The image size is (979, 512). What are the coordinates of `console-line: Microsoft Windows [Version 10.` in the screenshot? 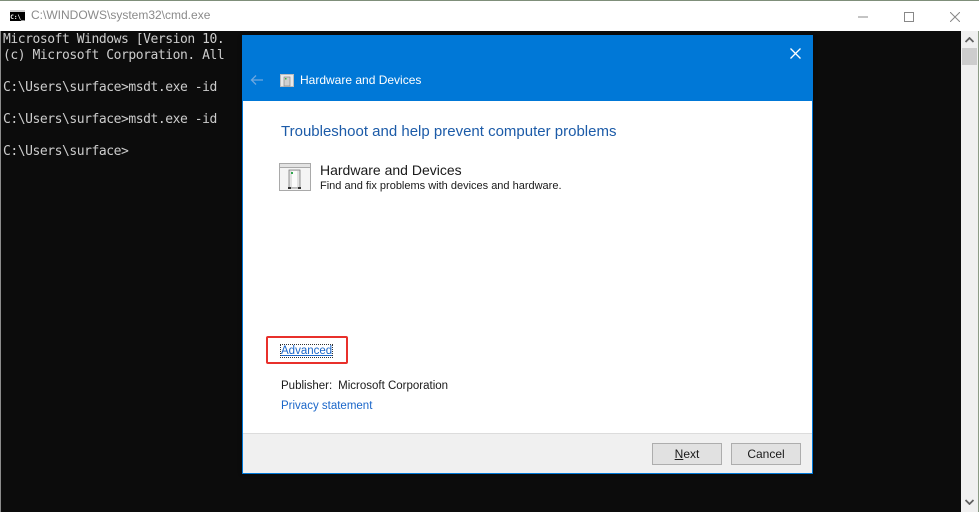 It's located at (114, 39).